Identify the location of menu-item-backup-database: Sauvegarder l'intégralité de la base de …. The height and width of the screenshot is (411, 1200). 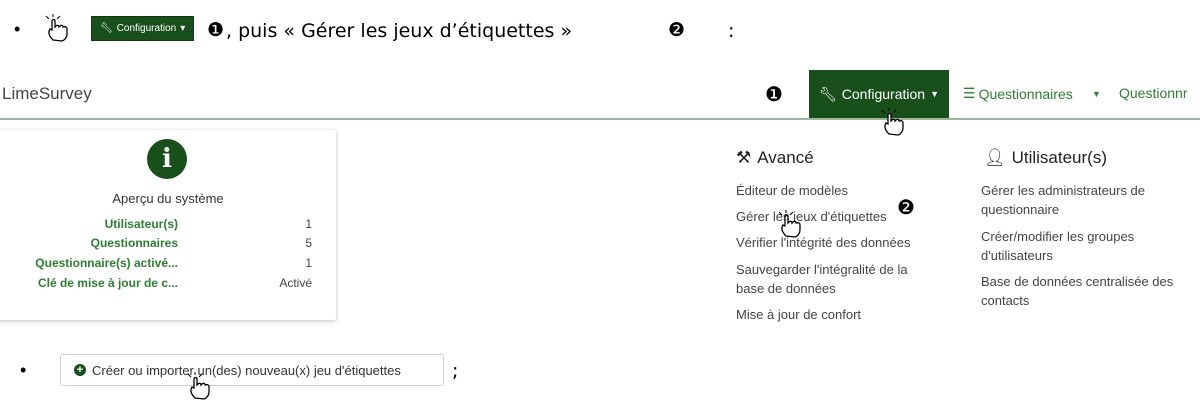
(836, 279).